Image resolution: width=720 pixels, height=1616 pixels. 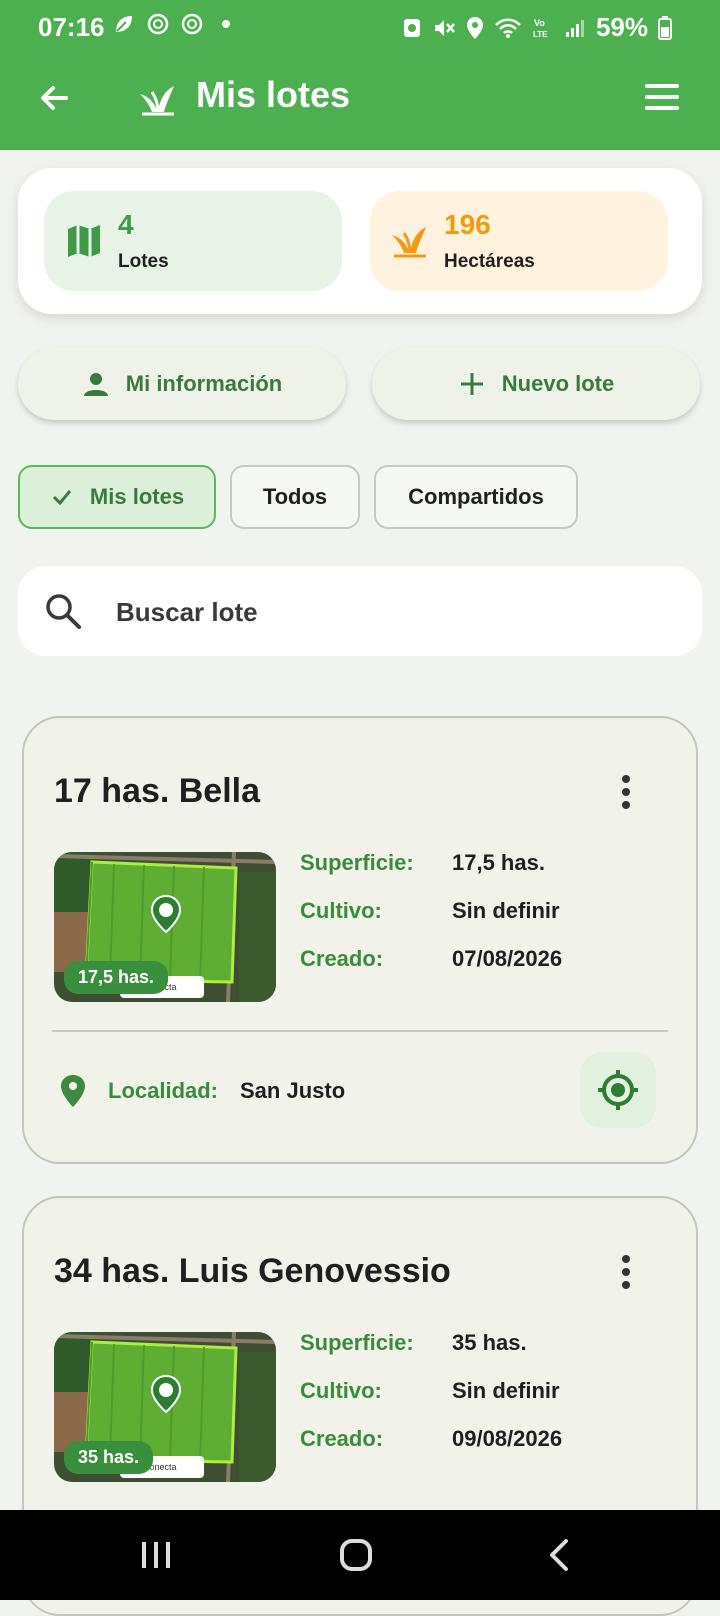 I want to click on hamburger-menu-icon, so click(x=662, y=97).